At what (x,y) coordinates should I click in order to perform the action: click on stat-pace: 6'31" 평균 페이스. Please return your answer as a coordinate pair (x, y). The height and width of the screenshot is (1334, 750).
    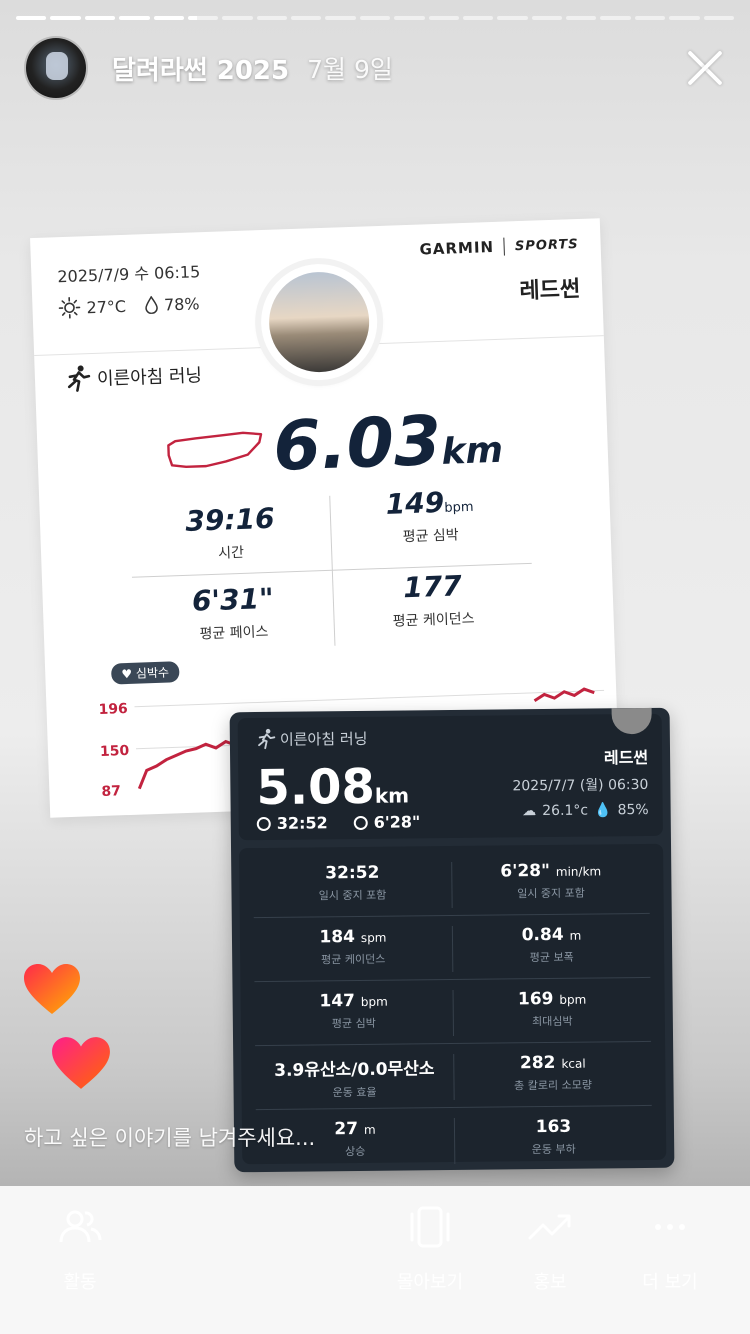
    Looking at the image, I should click on (233, 612).